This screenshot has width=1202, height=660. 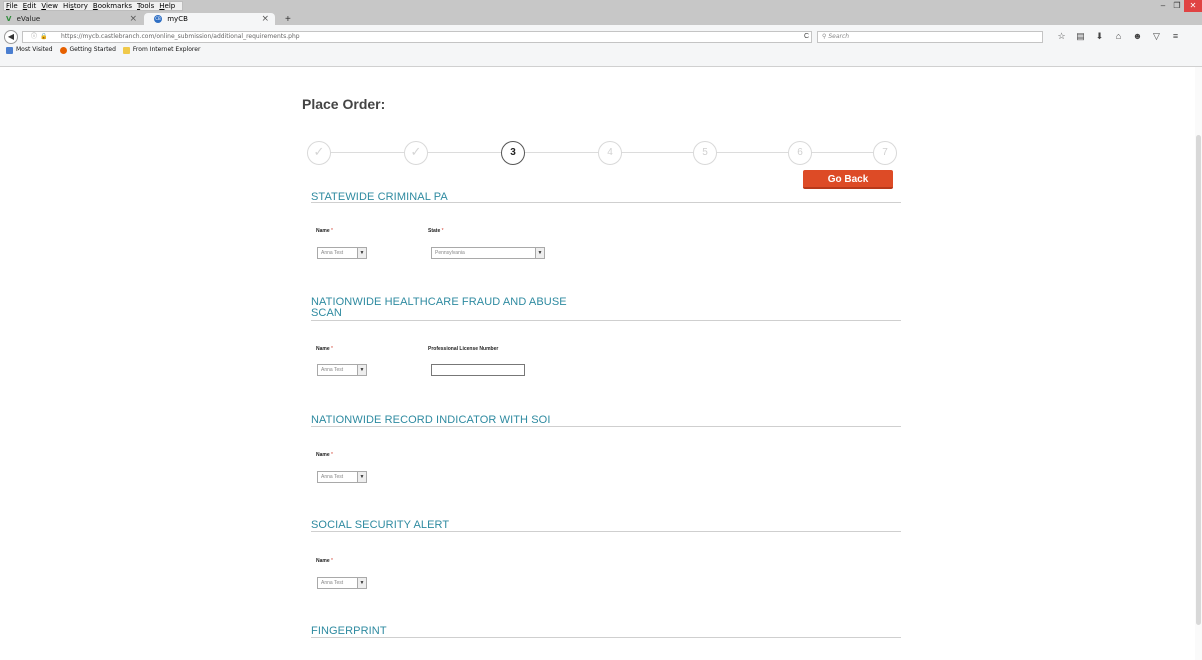 I want to click on toolbar-icons: ☆ ▤ ⬇ ⌂ ☻ ▽ ≡, so click(x=1118, y=36).